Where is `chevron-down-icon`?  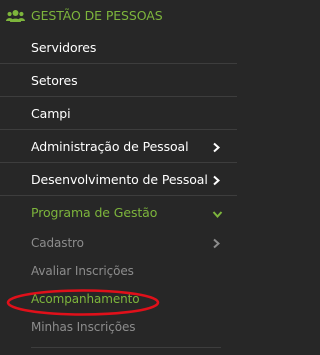 chevron-down-icon is located at coordinates (217, 213).